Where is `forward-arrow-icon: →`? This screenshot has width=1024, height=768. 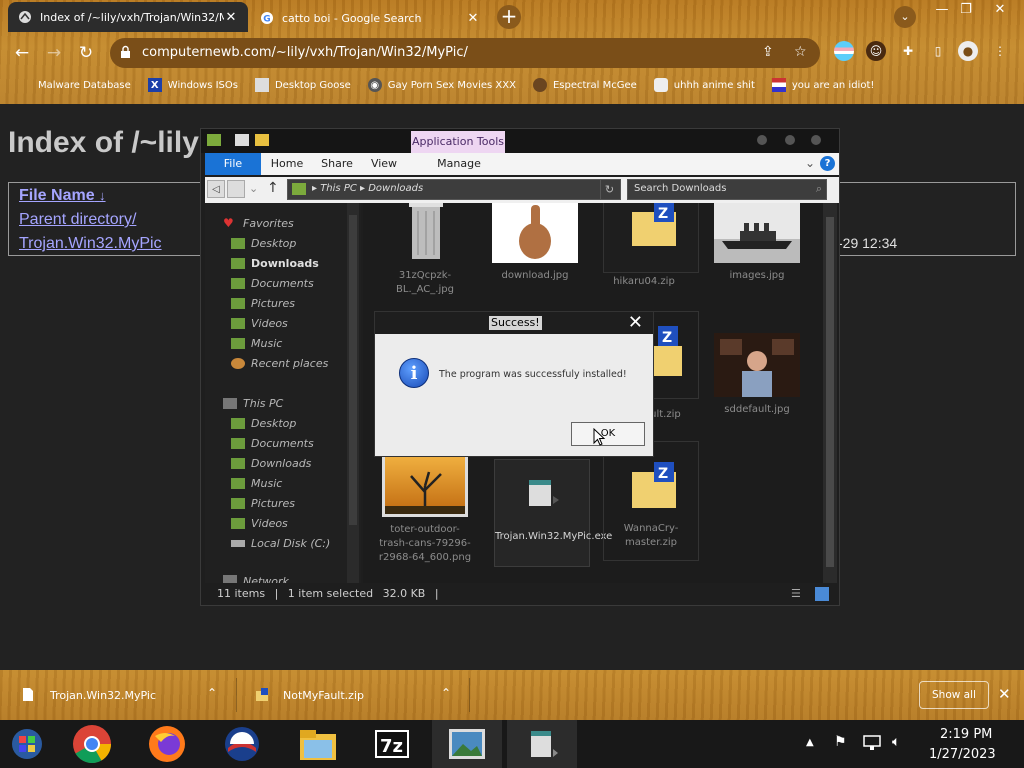
forward-arrow-icon: → is located at coordinates (54, 53).